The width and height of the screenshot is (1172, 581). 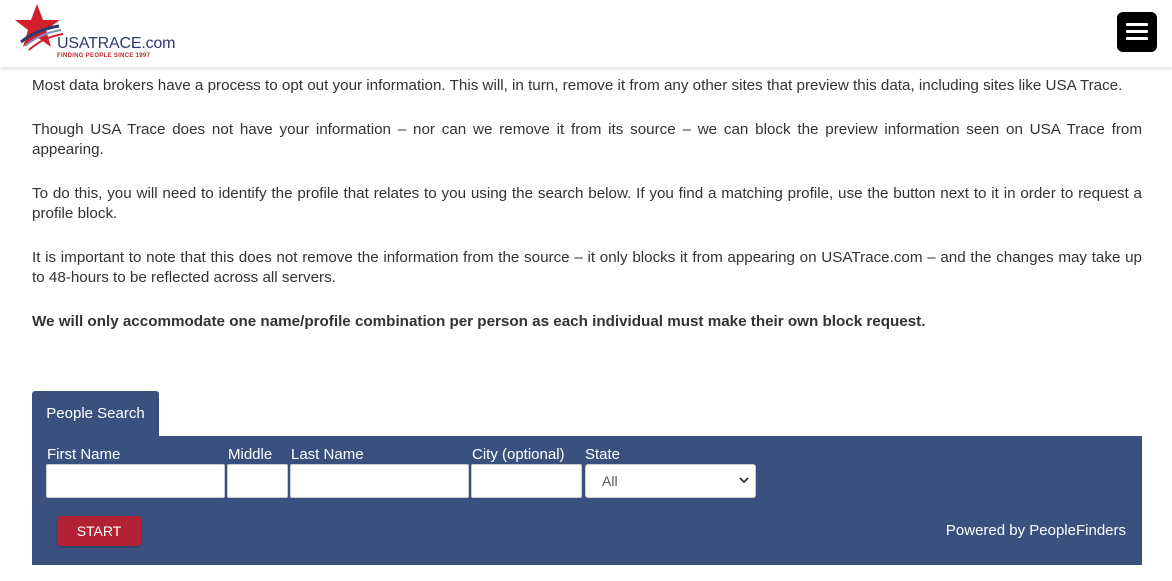 I want to click on logo-tagline: FINDING PEOPLE SINCE 1997, so click(x=104, y=56).